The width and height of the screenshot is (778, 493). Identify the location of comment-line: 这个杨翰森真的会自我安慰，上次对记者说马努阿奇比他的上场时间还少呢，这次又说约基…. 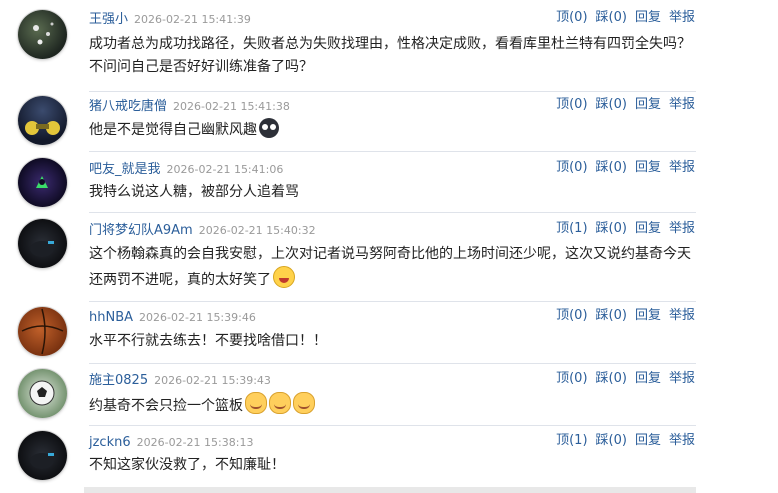
(390, 254).